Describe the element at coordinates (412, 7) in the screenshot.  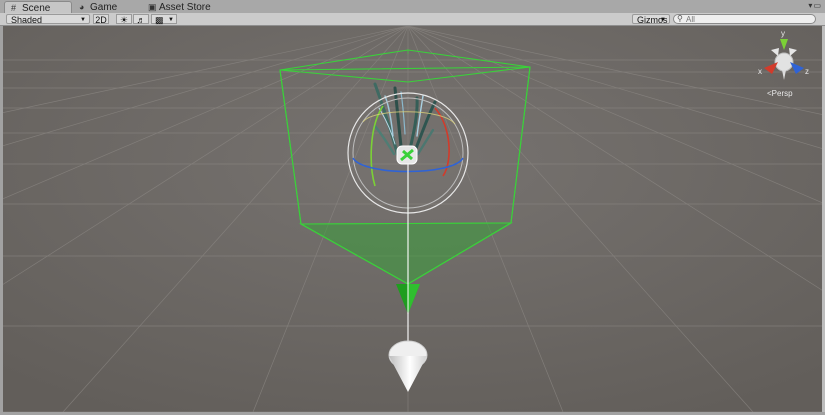
I see `tab-bar: # Scene ◕ Game ▣ Asset Store ▾▭` at that location.